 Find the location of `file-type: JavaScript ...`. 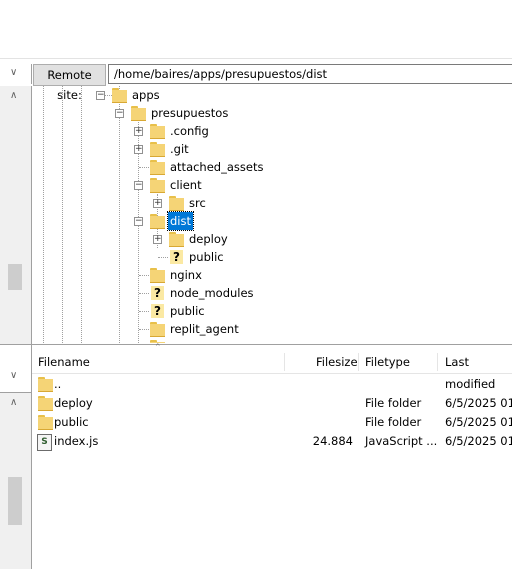

file-type: JavaScript ... is located at coordinates (401, 441).